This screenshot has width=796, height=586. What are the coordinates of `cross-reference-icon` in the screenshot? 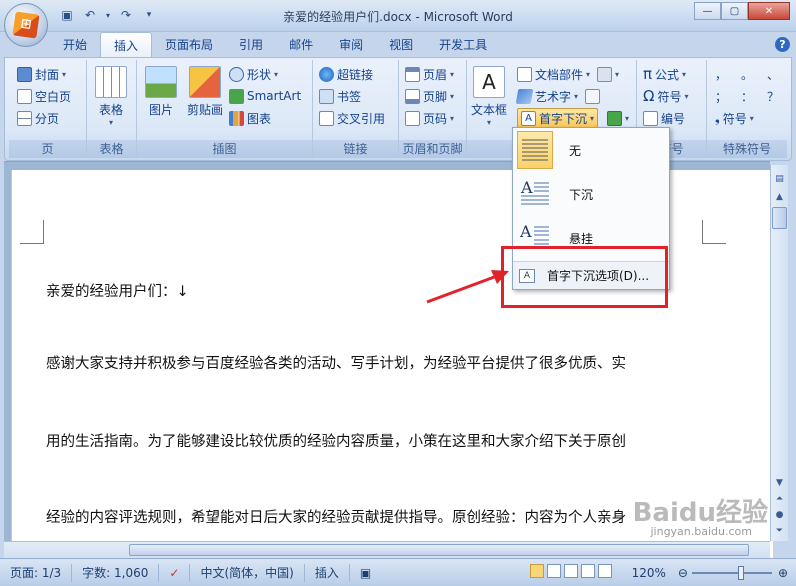 It's located at (326, 118).